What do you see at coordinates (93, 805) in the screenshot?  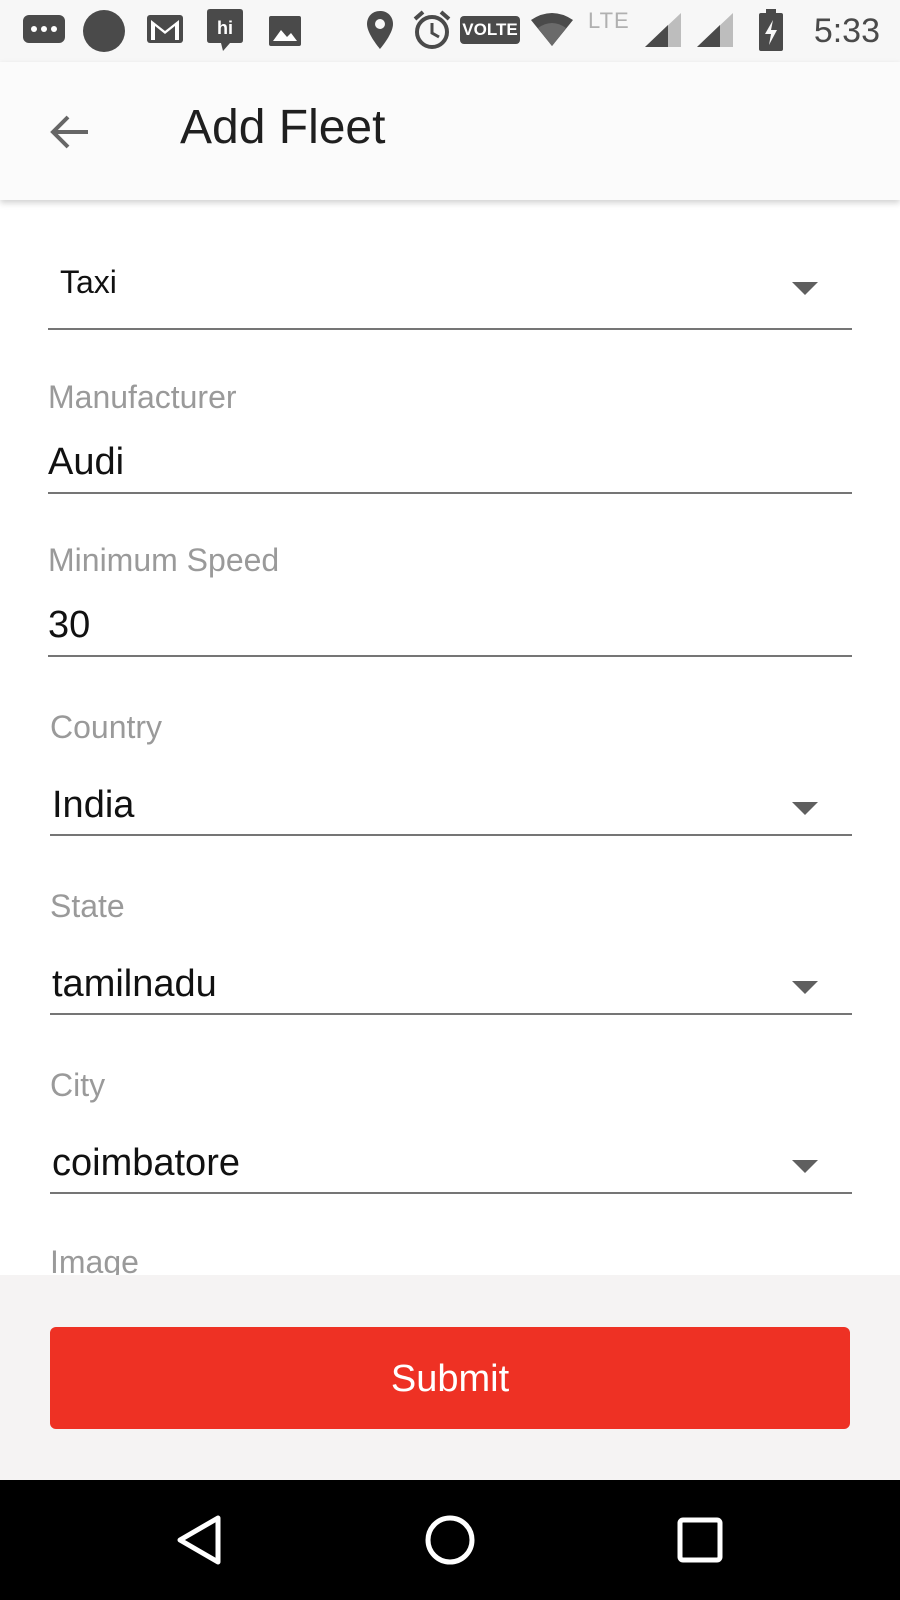 I see `country-dropdown: India` at bounding box center [93, 805].